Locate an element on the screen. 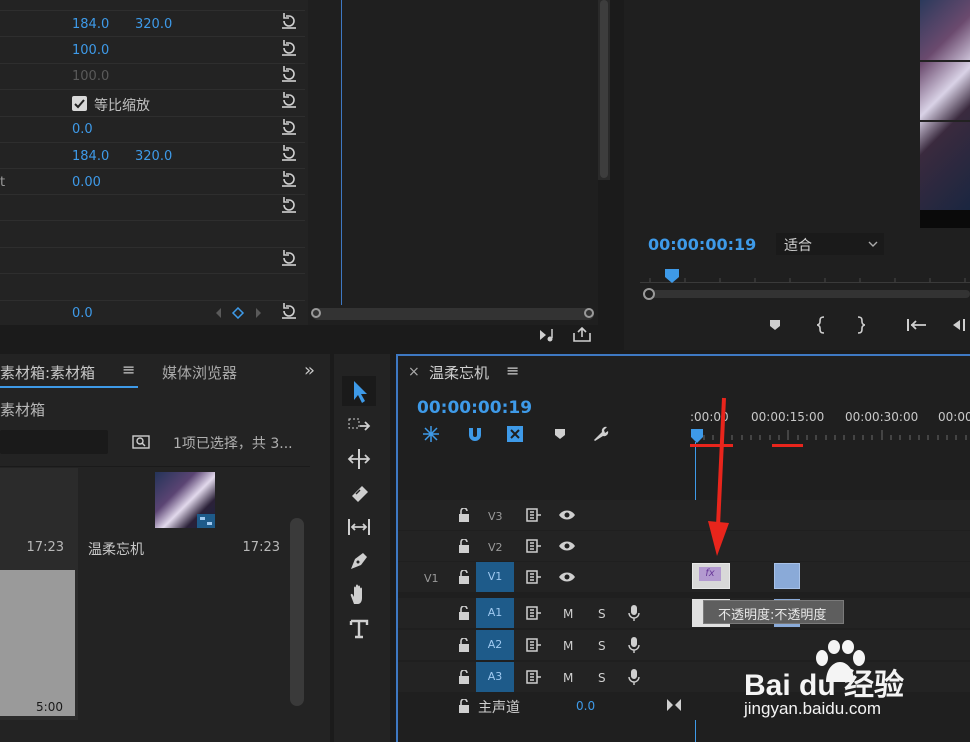 Image resolution: width=970 pixels, height=742 pixels. project-item: 17:23 5:00 is located at coordinates (39, 594).